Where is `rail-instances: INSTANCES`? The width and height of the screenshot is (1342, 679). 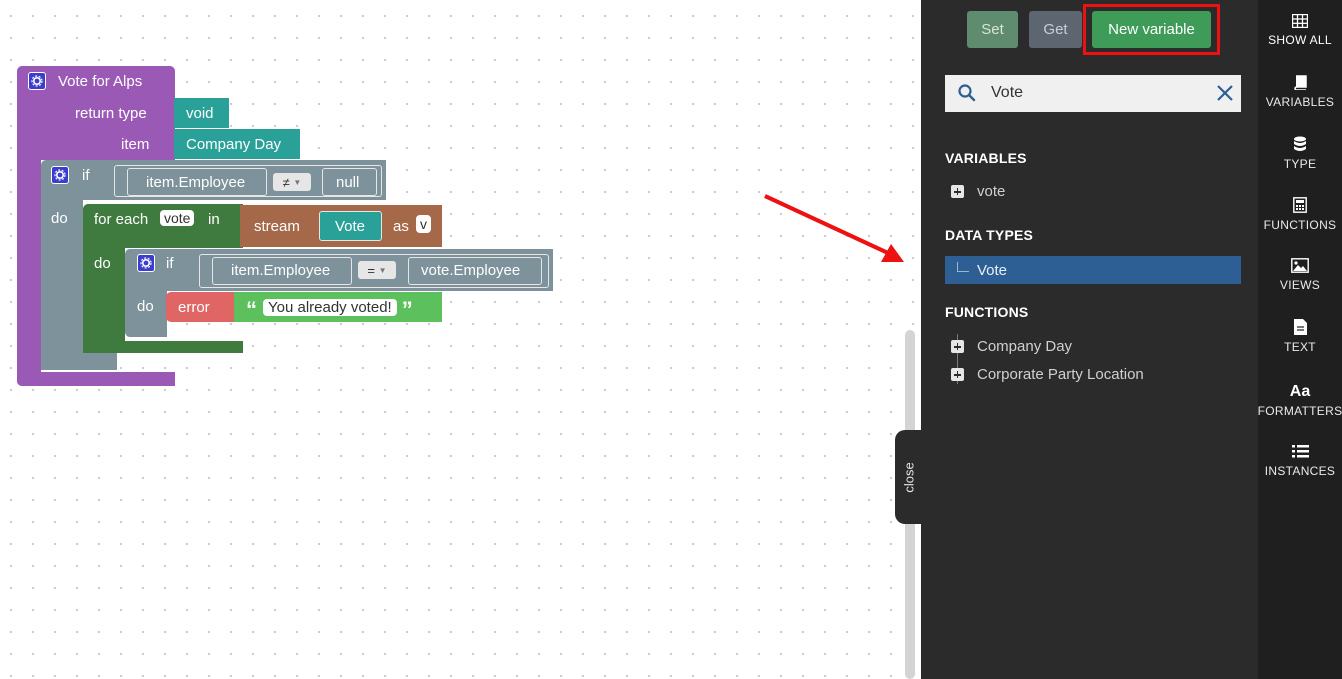
rail-instances: INSTANCES is located at coordinates (1300, 461).